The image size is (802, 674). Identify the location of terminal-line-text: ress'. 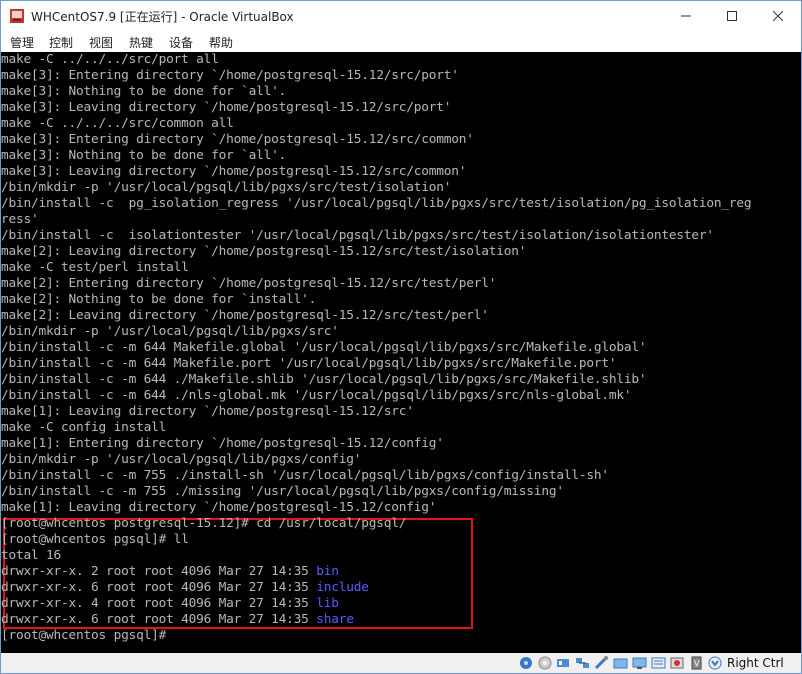
(20, 219).